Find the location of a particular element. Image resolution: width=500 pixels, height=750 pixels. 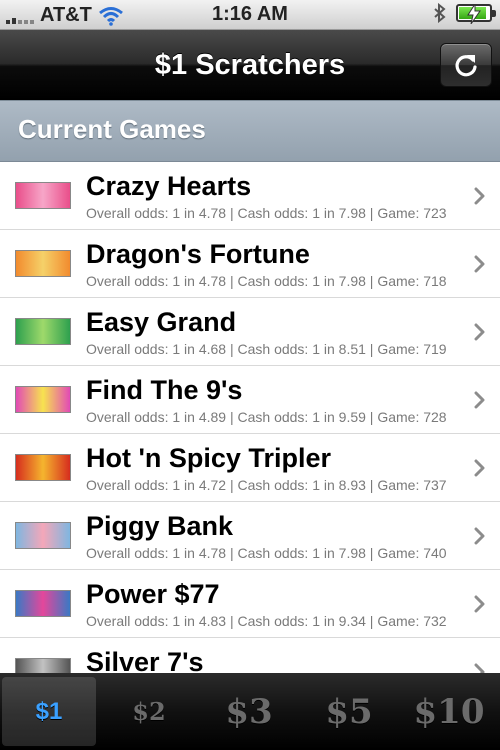

page-title: $1 Scratchers is located at coordinates (250, 65).